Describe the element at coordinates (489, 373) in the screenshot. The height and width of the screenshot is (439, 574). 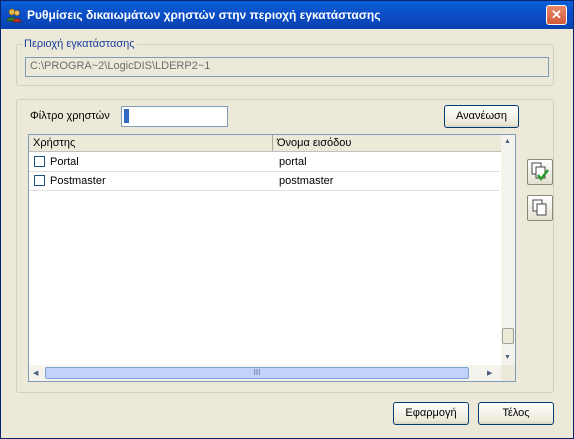
I see `scroll-right-icon: ▶` at that location.